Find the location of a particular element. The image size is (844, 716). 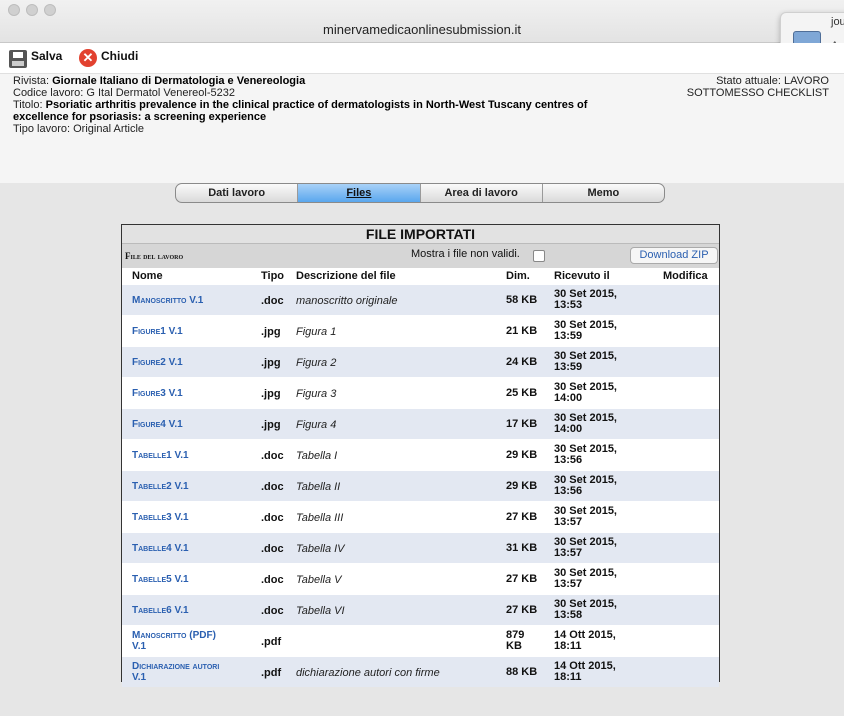

file-description: Figura 1 is located at coordinates (316, 332).